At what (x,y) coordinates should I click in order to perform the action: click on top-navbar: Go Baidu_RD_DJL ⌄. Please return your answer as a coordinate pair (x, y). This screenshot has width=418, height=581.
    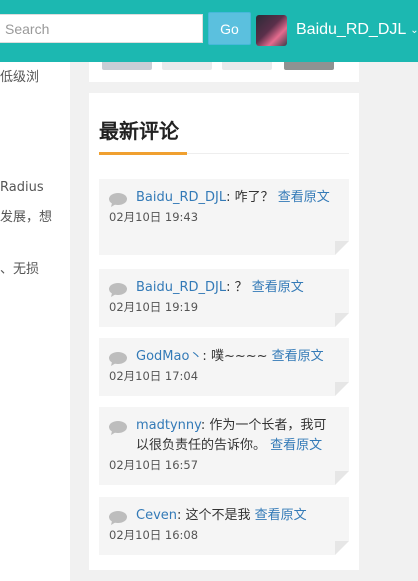
    Looking at the image, I should click on (209, 31).